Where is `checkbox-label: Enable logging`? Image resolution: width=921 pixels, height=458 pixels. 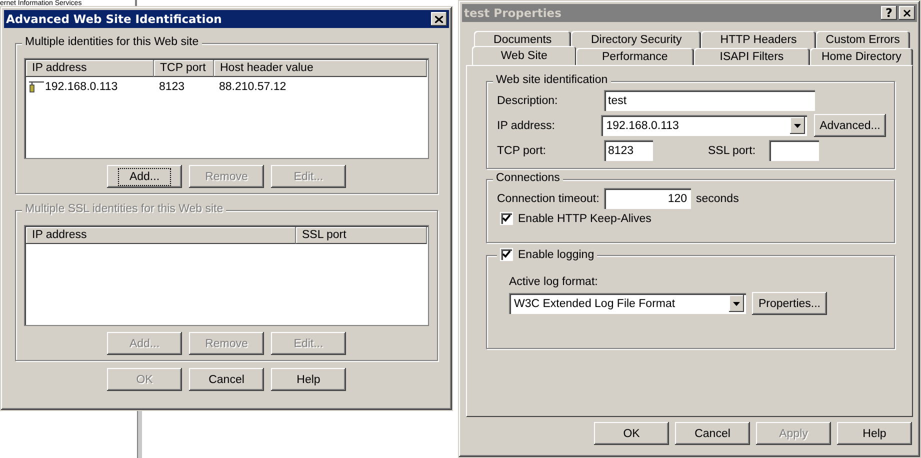 checkbox-label: Enable logging is located at coordinates (556, 254).